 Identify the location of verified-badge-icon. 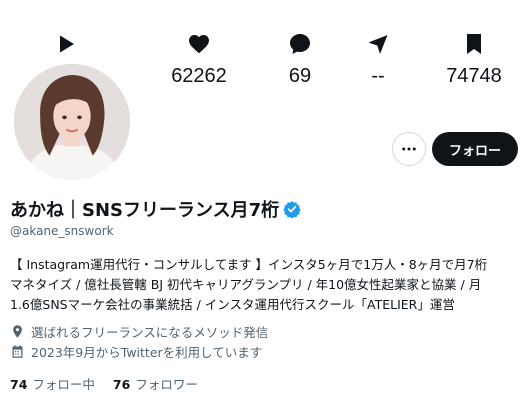
(292, 209).